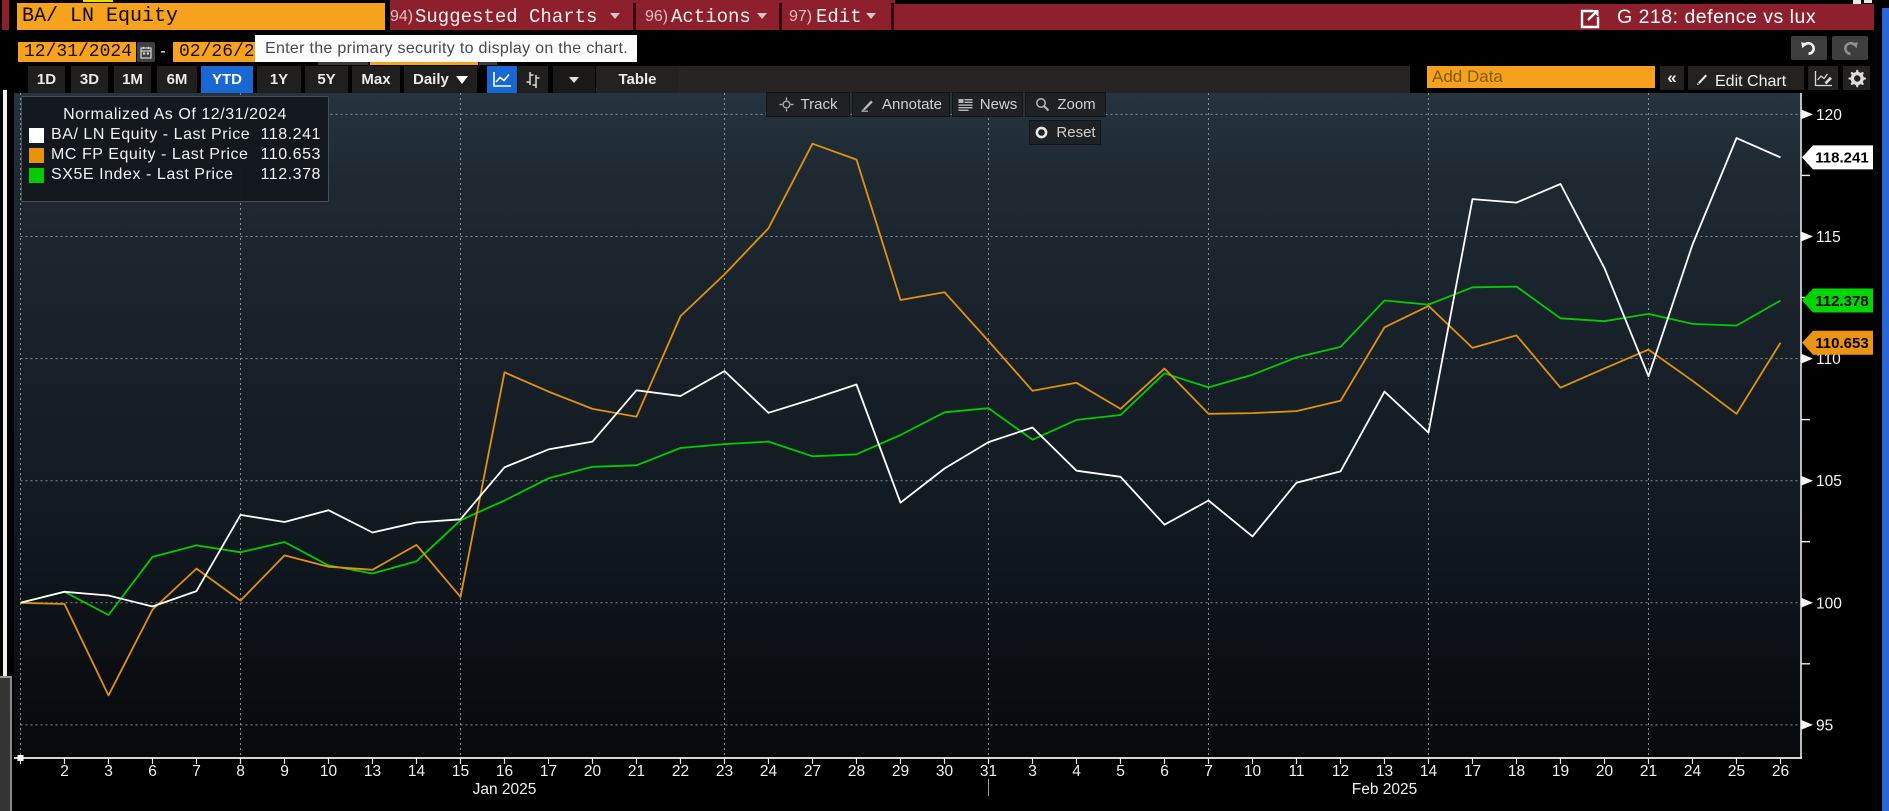 This screenshot has height=811, width=1889. What do you see at coordinates (1296, 771) in the screenshot?
I see `svg-text: 11` at bounding box center [1296, 771].